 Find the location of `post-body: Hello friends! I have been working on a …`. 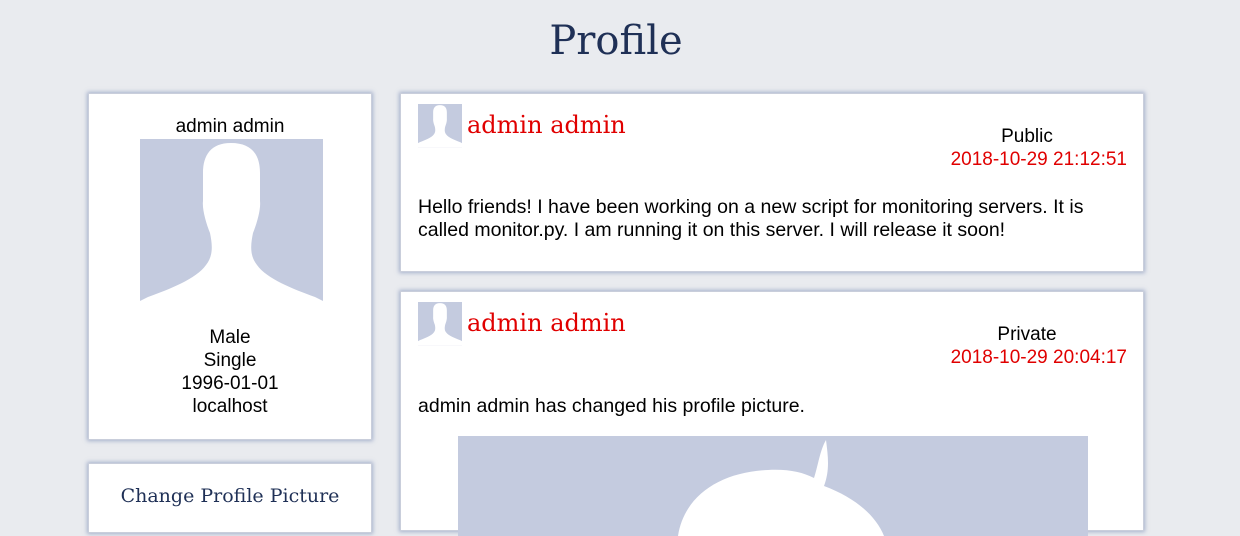

post-body: Hello friends! I have been working on a … is located at coordinates (751, 218).